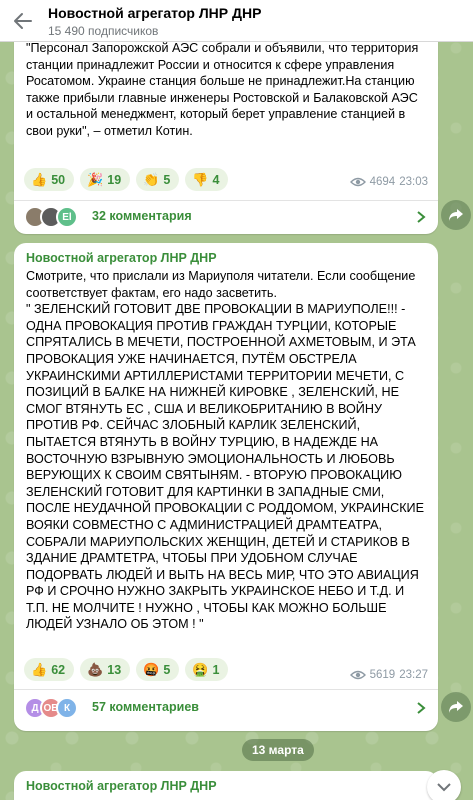 This screenshot has width=473, height=800. What do you see at coordinates (105, 669) in the screenshot?
I see `reaction-poop: 💩 13` at bounding box center [105, 669].